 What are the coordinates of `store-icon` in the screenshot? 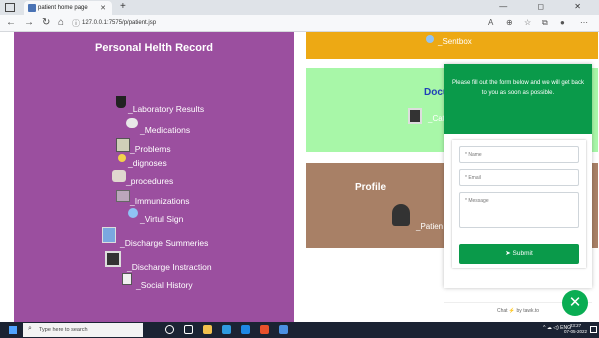 It's located at (245, 329).